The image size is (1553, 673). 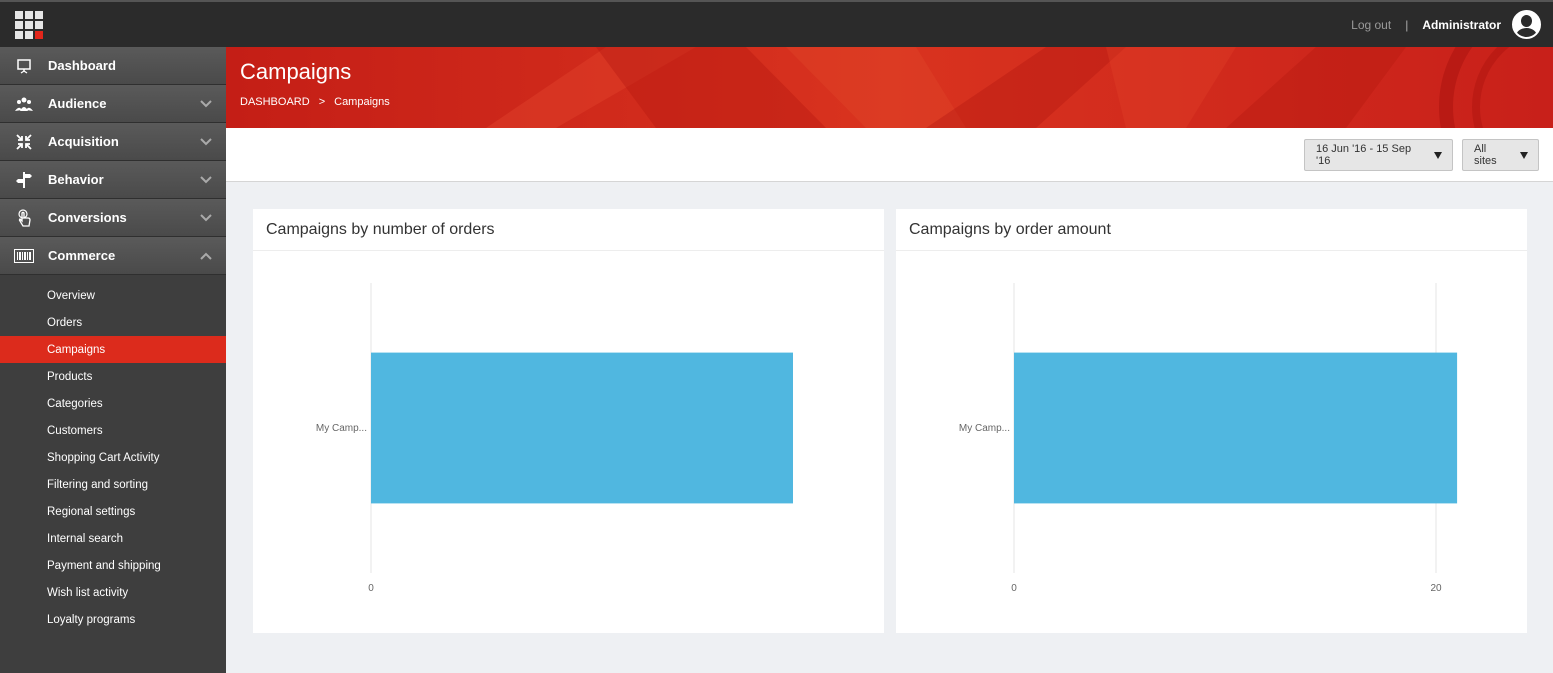 What do you see at coordinates (24, 141) in the screenshot?
I see `arrows-in-icon` at bounding box center [24, 141].